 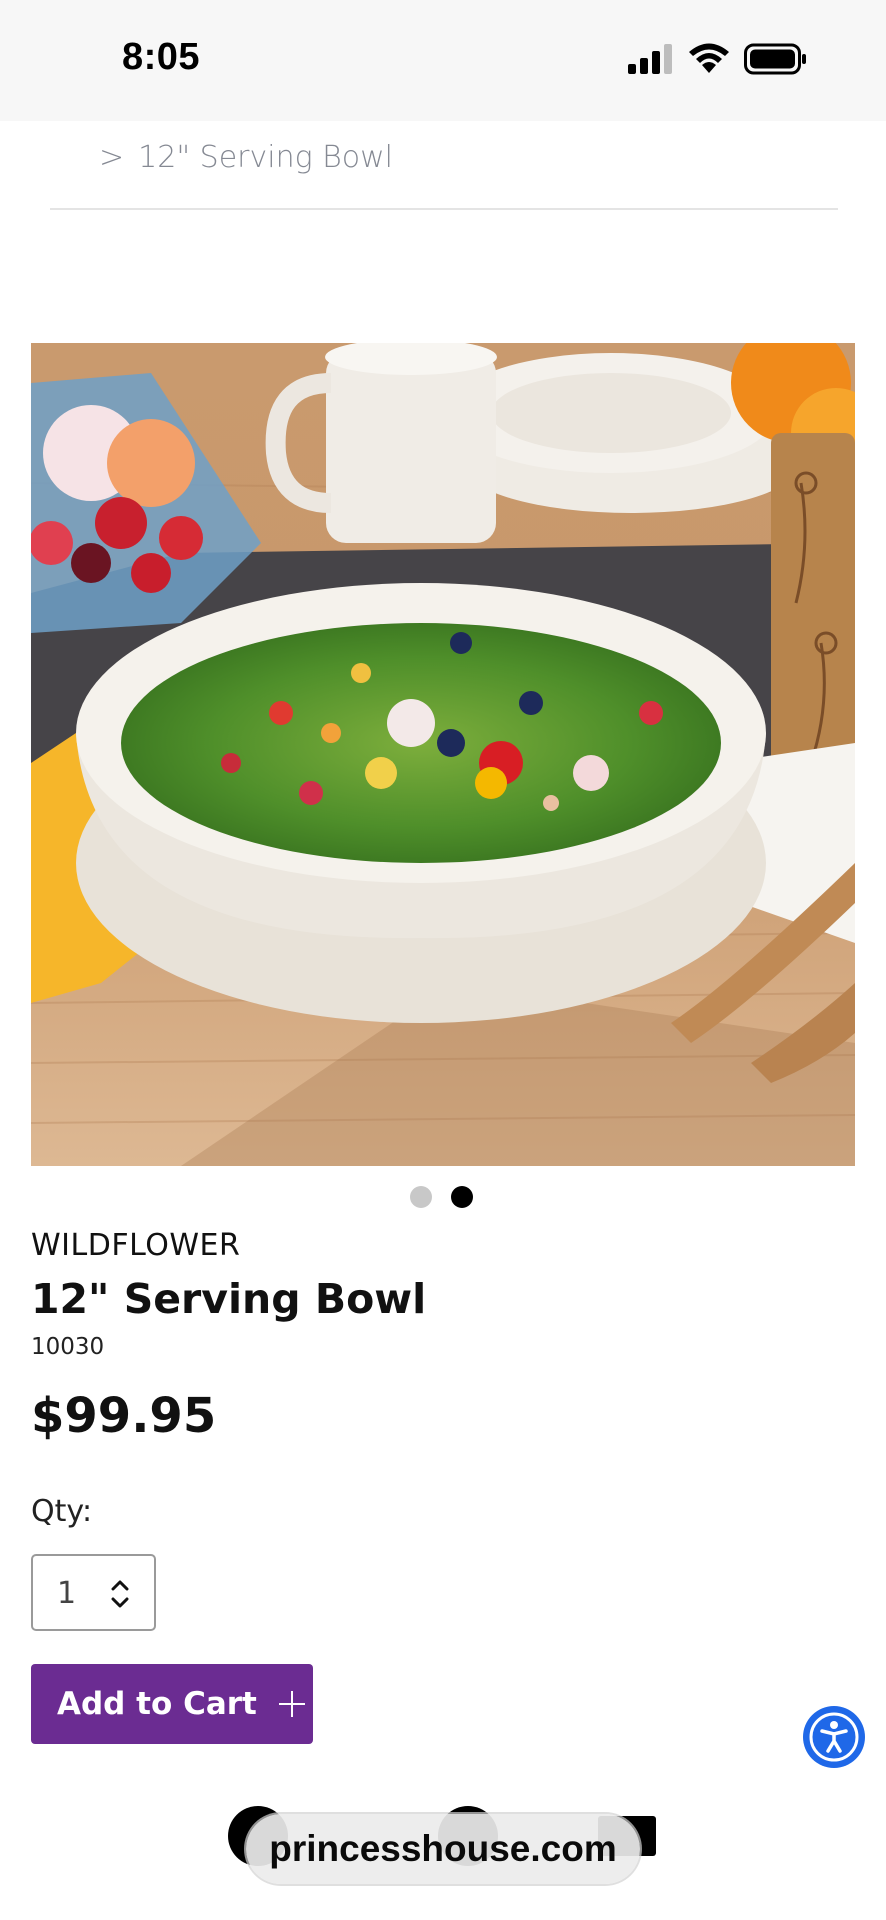 I want to click on plus-icon, so click(x=291, y=1704).